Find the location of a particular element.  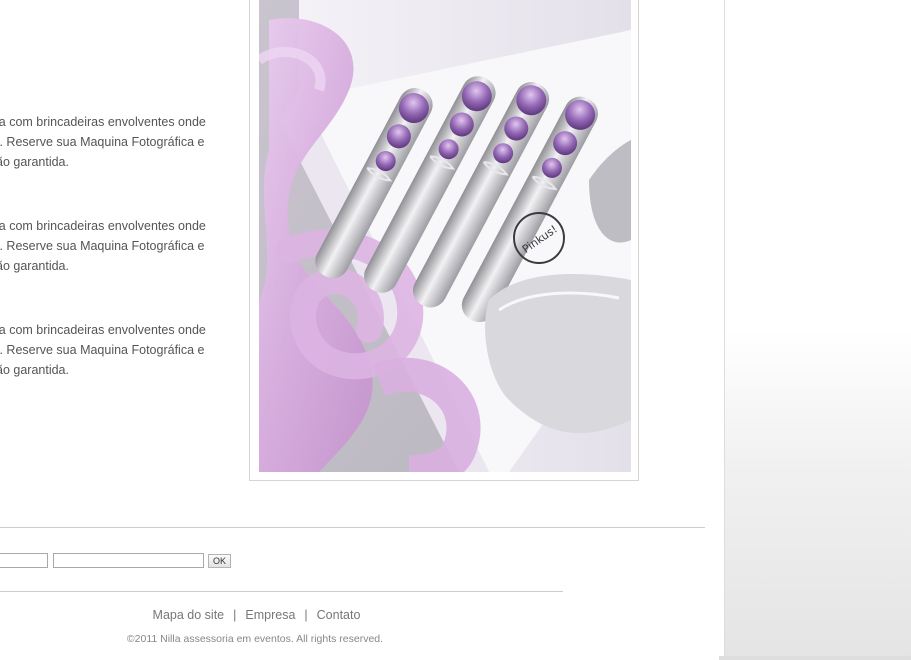

email-field is located at coordinates (128, 560).